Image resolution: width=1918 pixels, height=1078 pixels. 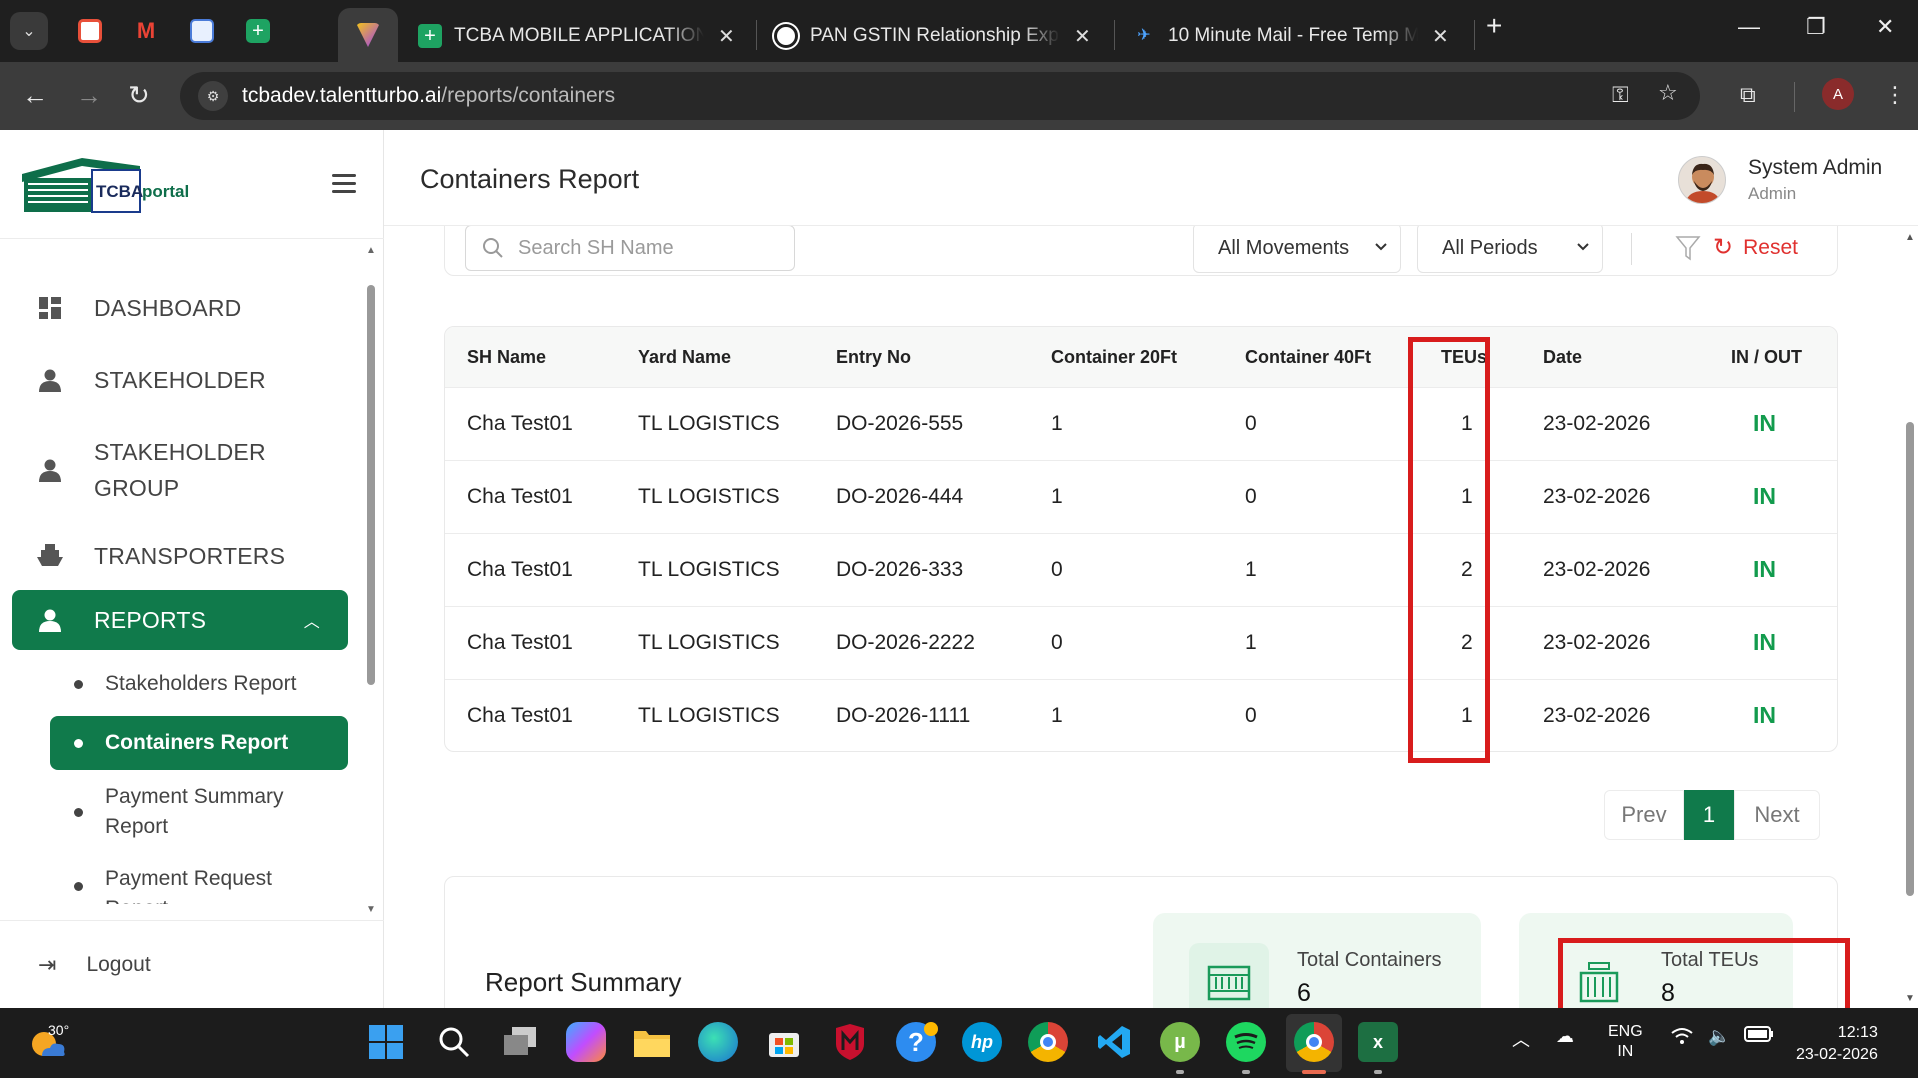 What do you see at coordinates (1378, 1042) in the screenshot?
I see `excel-icon: x` at bounding box center [1378, 1042].